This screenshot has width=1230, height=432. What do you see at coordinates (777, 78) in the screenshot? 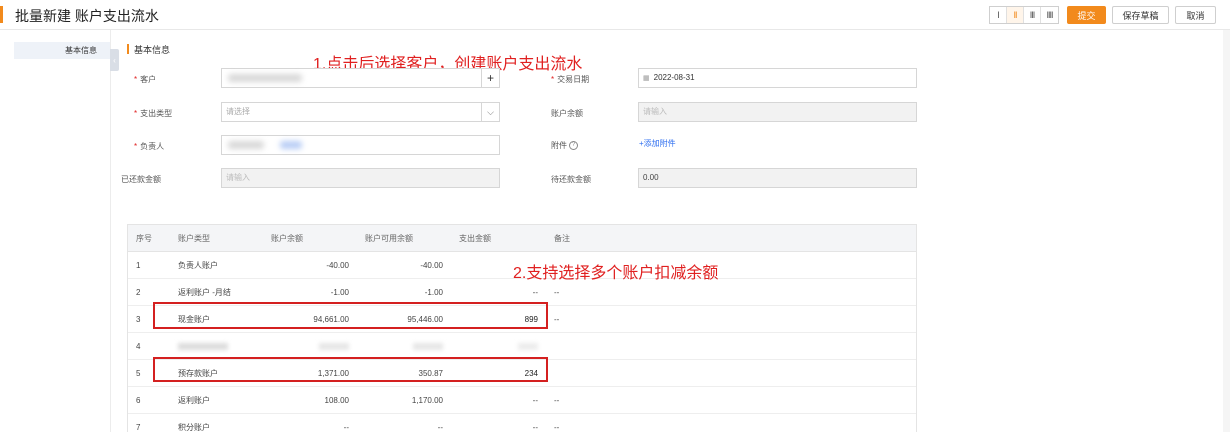
I see `trade-date-field: ▦ 2022-08-31` at bounding box center [777, 78].